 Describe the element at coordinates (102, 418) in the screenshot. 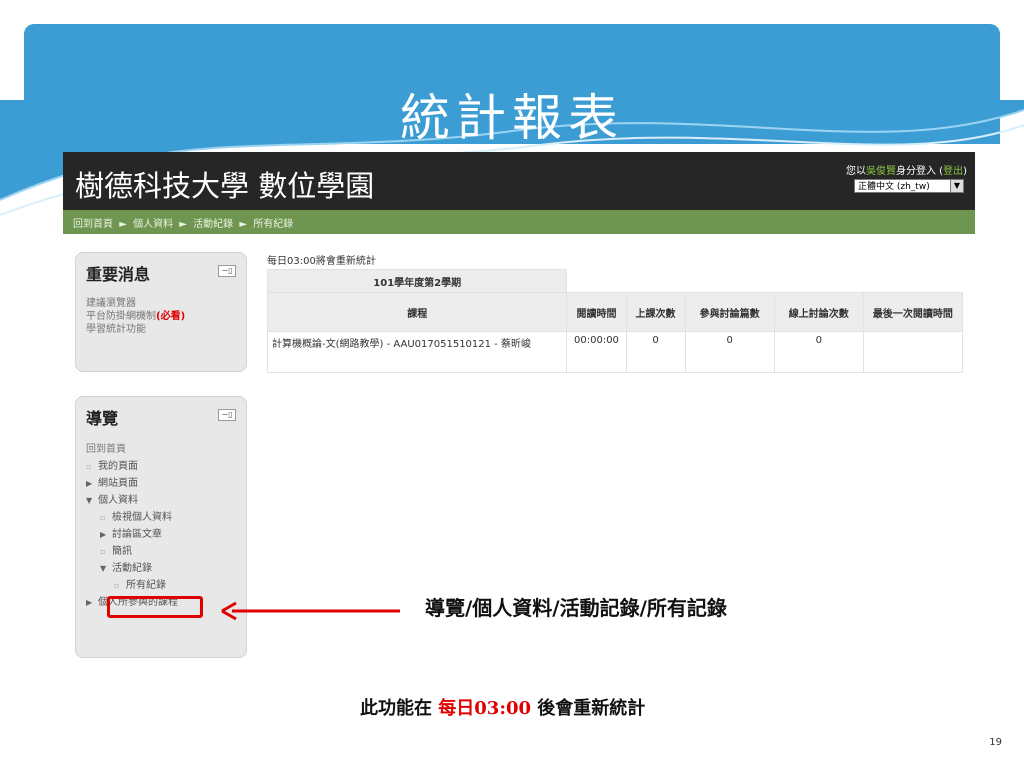

I see `navigation-block-title: 導覽` at that location.